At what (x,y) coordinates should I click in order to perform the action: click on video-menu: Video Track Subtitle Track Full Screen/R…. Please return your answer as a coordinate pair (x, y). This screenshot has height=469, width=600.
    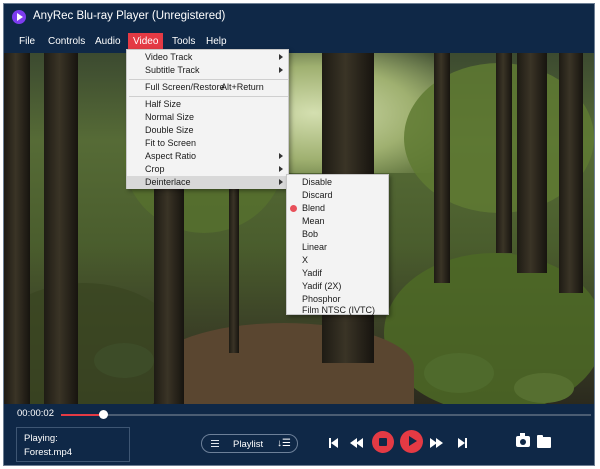
    Looking at the image, I should click on (207, 119).